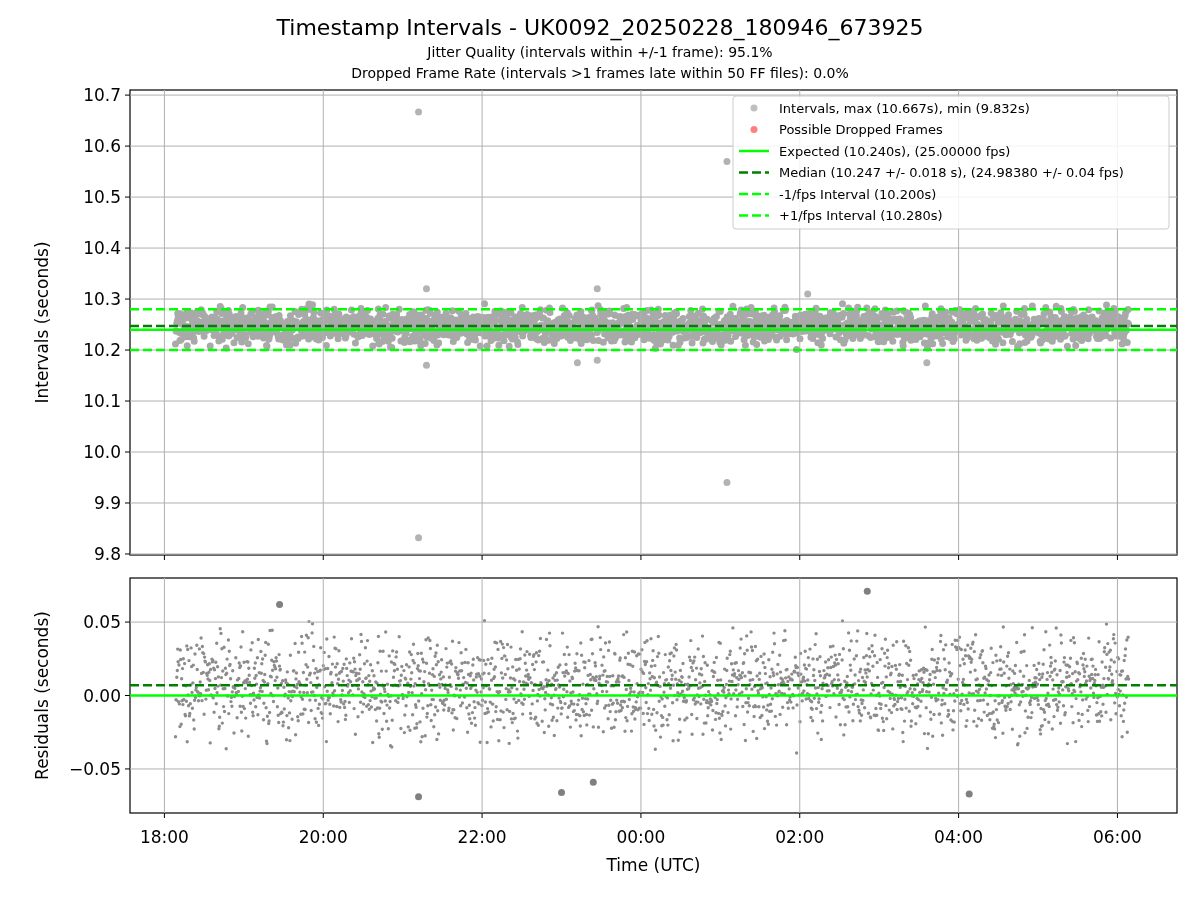 The height and width of the screenshot is (900, 1200). Describe the element at coordinates (861, 215) in the screenshot. I see `legend-label: +1/fps Interval (10.280s)` at that location.